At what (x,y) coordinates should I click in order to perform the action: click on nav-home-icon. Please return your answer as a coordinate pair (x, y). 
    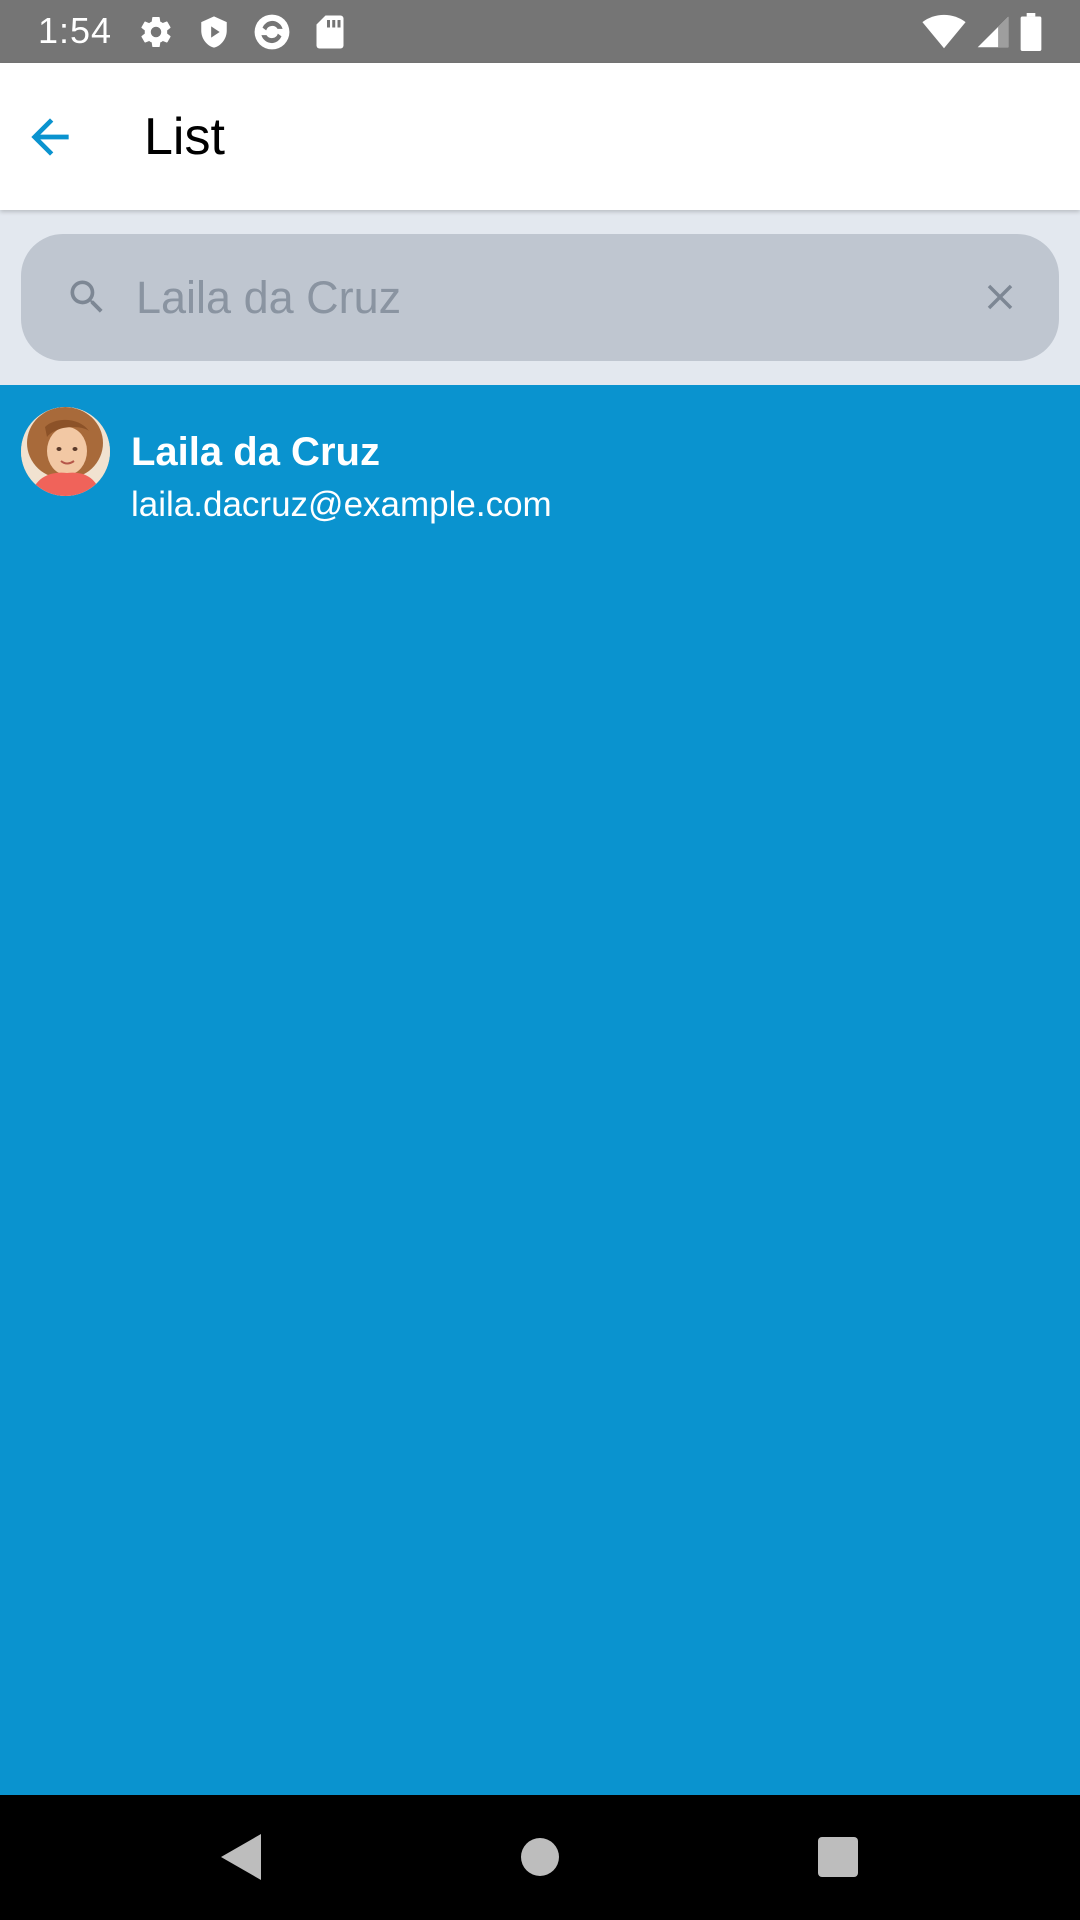
    Looking at the image, I should click on (540, 1857).